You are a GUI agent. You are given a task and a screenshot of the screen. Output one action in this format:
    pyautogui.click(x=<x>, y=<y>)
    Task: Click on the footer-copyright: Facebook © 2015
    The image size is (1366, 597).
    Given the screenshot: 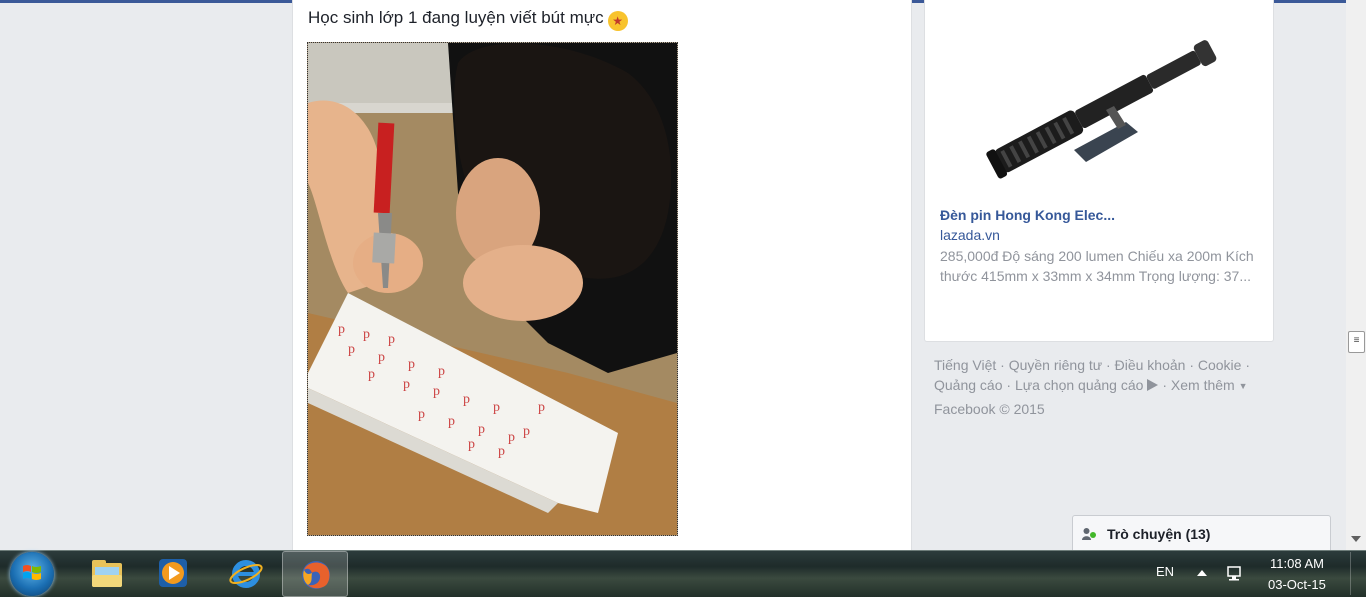 What is the action you would take?
    pyautogui.click(x=989, y=409)
    